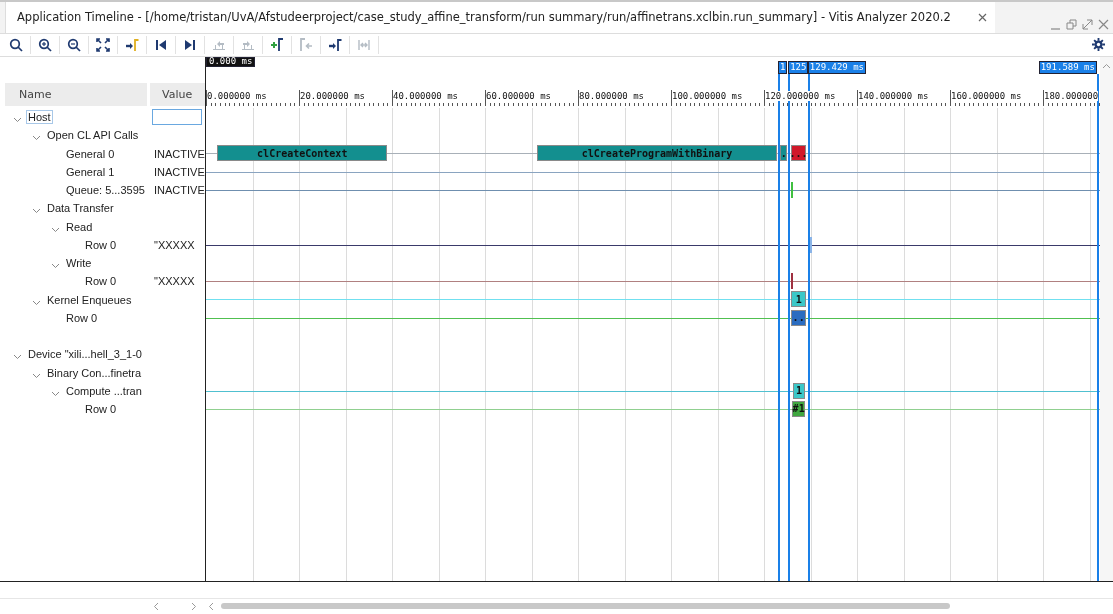  I want to click on axis-label: 100.000000 ms, so click(707, 95).